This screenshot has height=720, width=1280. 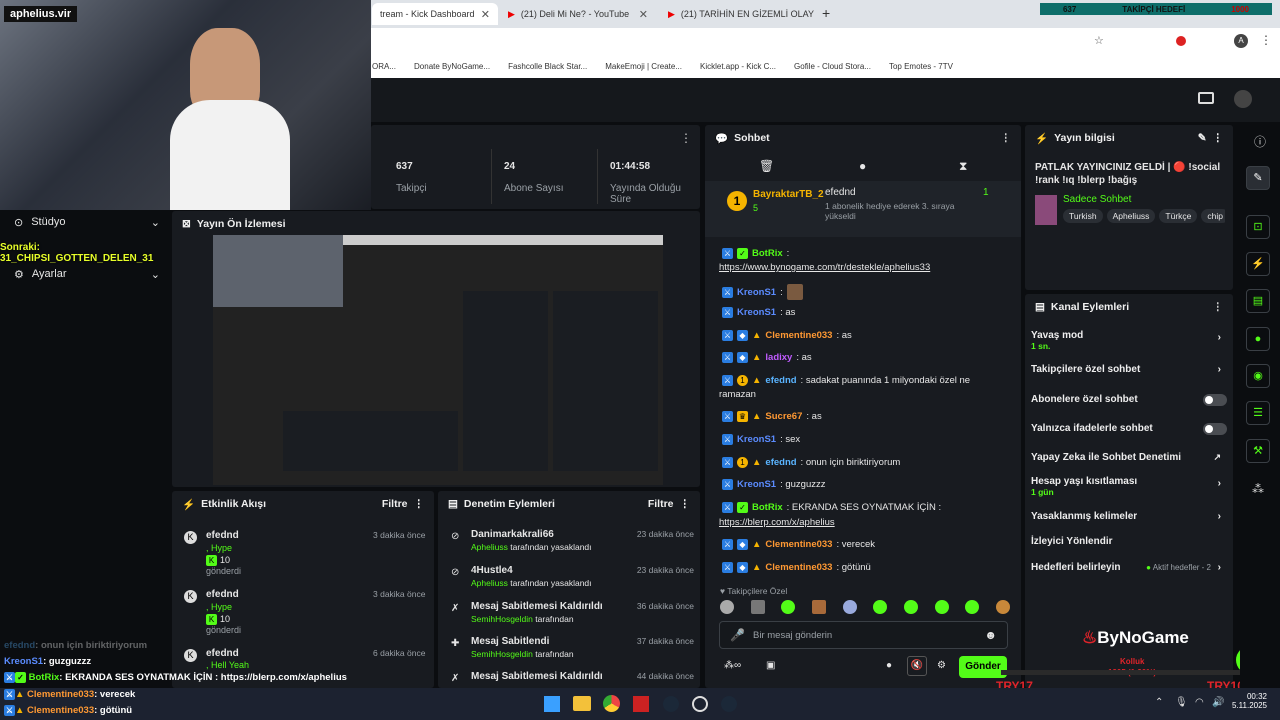 What do you see at coordinates (1159, 702) in the screenshot?
I see `chevron-up-icon: ⌃` at bounding box center [1159, 702].